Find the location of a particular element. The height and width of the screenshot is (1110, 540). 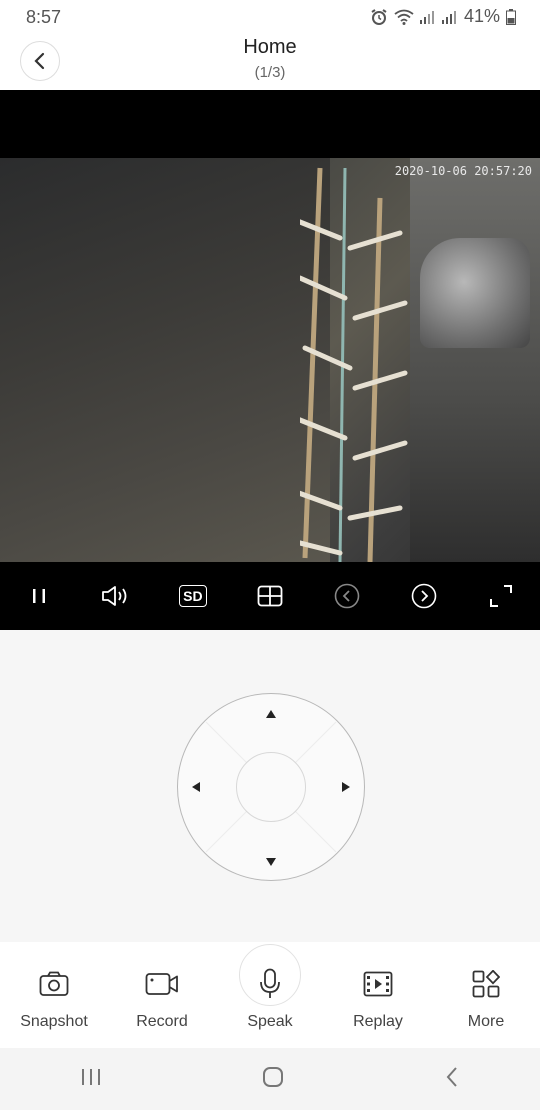

more-button: More is located at coordinates (486, 995).